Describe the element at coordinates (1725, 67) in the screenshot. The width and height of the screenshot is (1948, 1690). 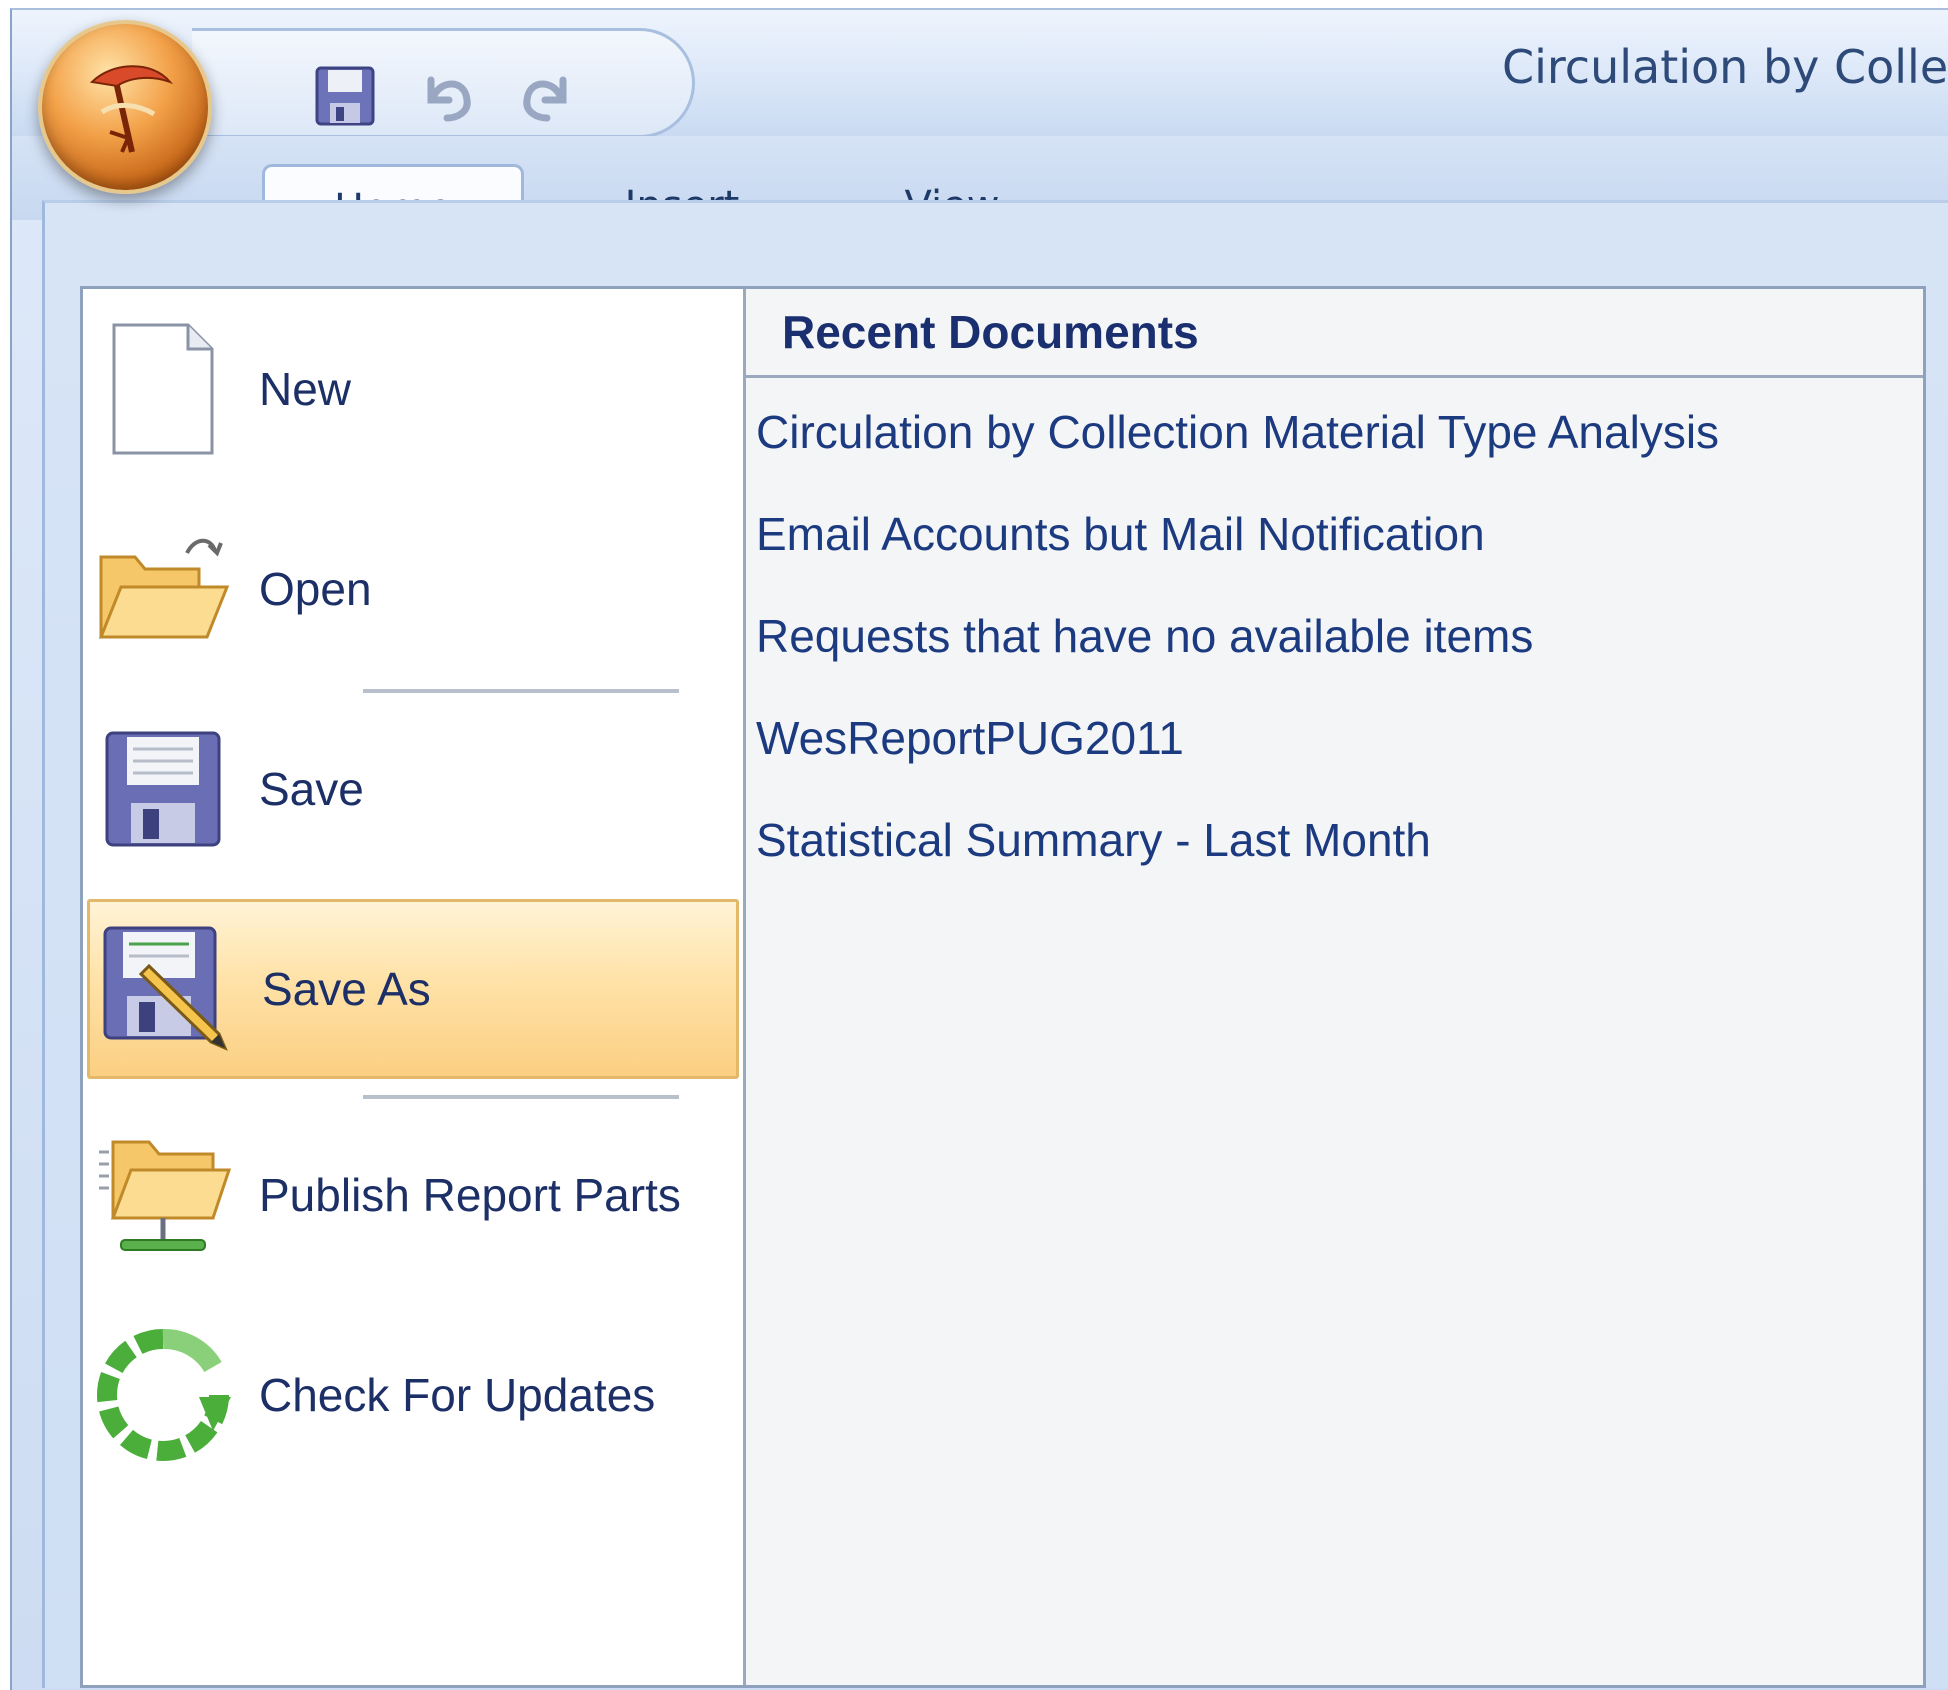
I see `window-title: Circulation by Colle` at that location.